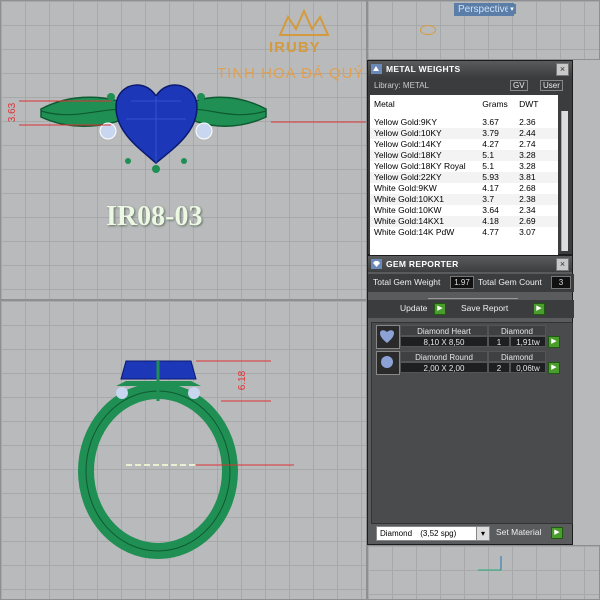 This screenshot has width=600, height=600. I want to click on table-row: White Gold:9KW 4.17 2.68, so click(464, 188).